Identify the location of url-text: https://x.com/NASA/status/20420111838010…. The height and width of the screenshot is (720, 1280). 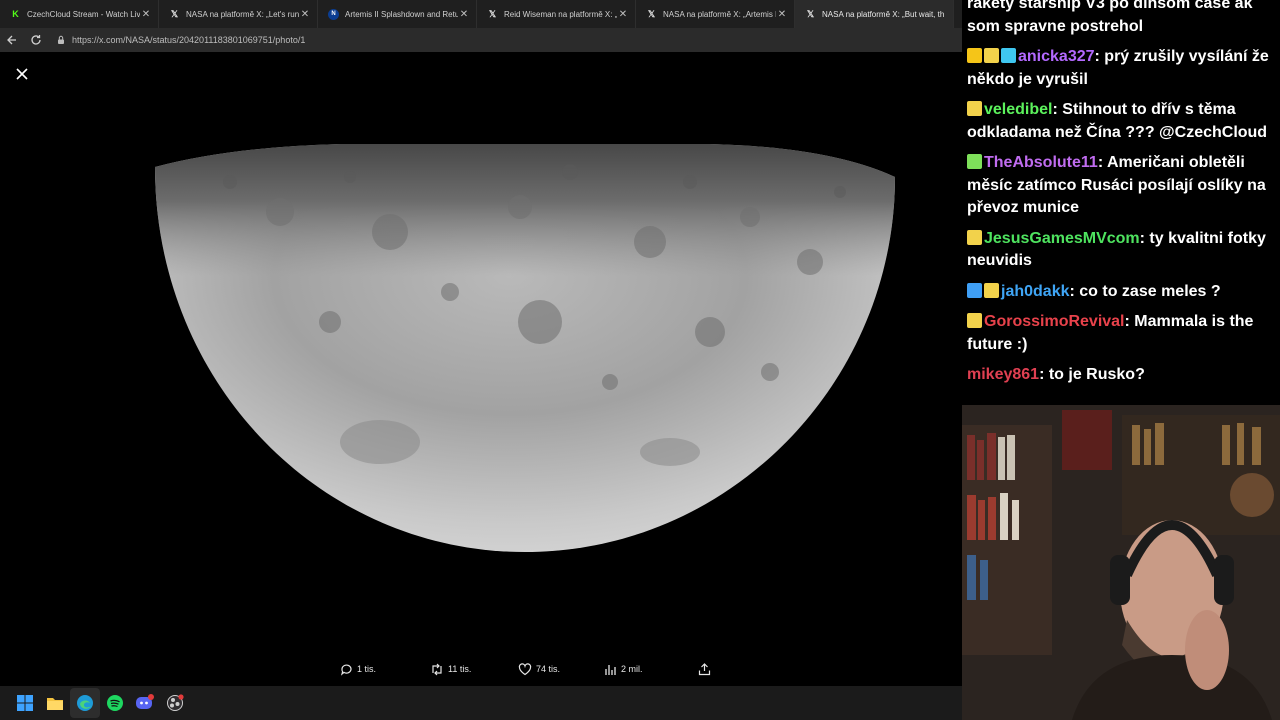
(189, 40).